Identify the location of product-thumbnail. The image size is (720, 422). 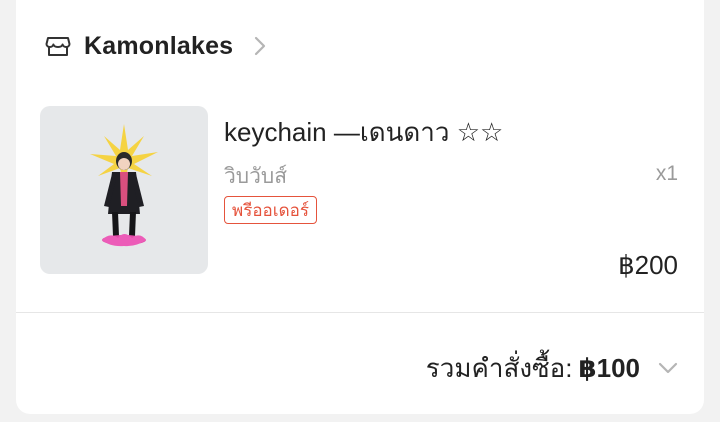
(124, 190).